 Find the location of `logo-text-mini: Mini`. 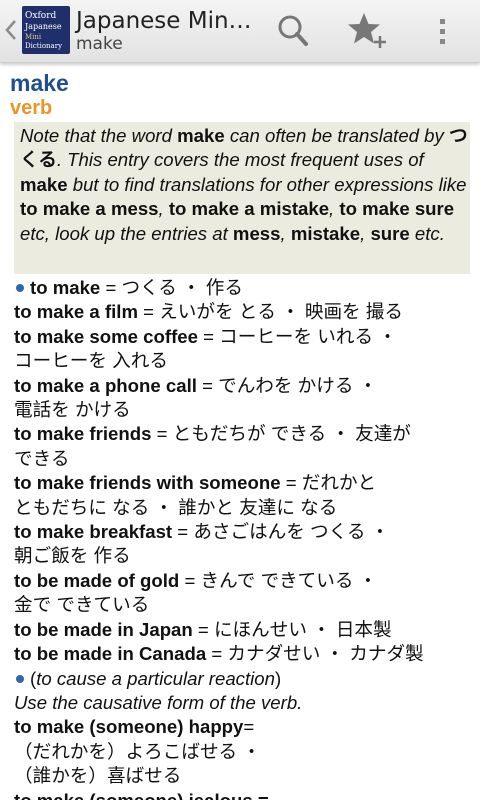

logo-text-mini: Mini is located at coordinates (33, 37).